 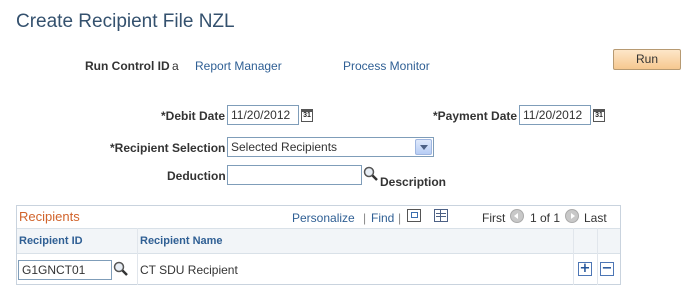 What do you see at coordinates (555, 115) in the screenshot?
I see `payment-date-input: 11/20/2012` at bounding box center [555, 115].